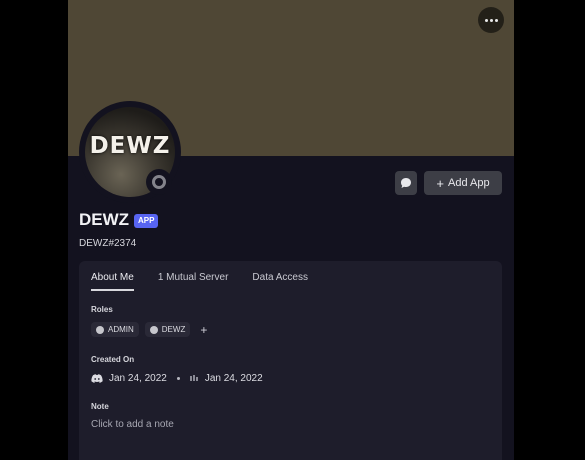 This screenshot has width=585, height=460. I want to click on separator-dot, so click(178, 378).